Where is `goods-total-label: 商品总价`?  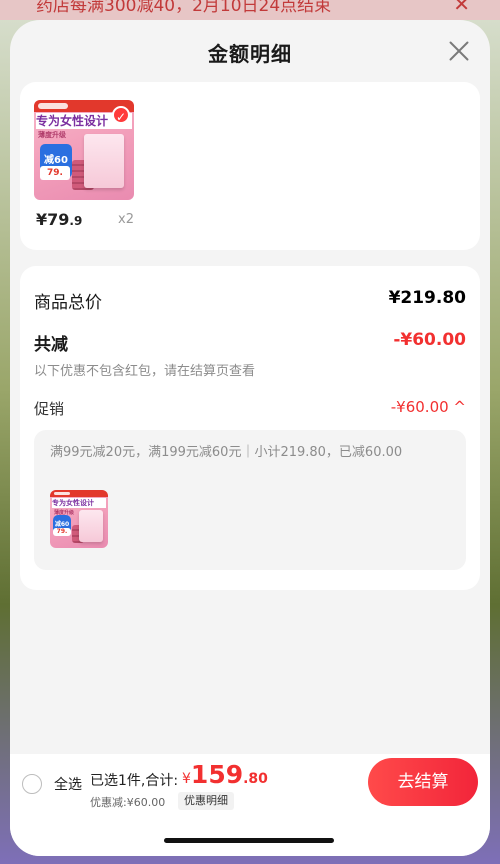 goods-total-label: 商品总价 is located at coordinates (68, 303).